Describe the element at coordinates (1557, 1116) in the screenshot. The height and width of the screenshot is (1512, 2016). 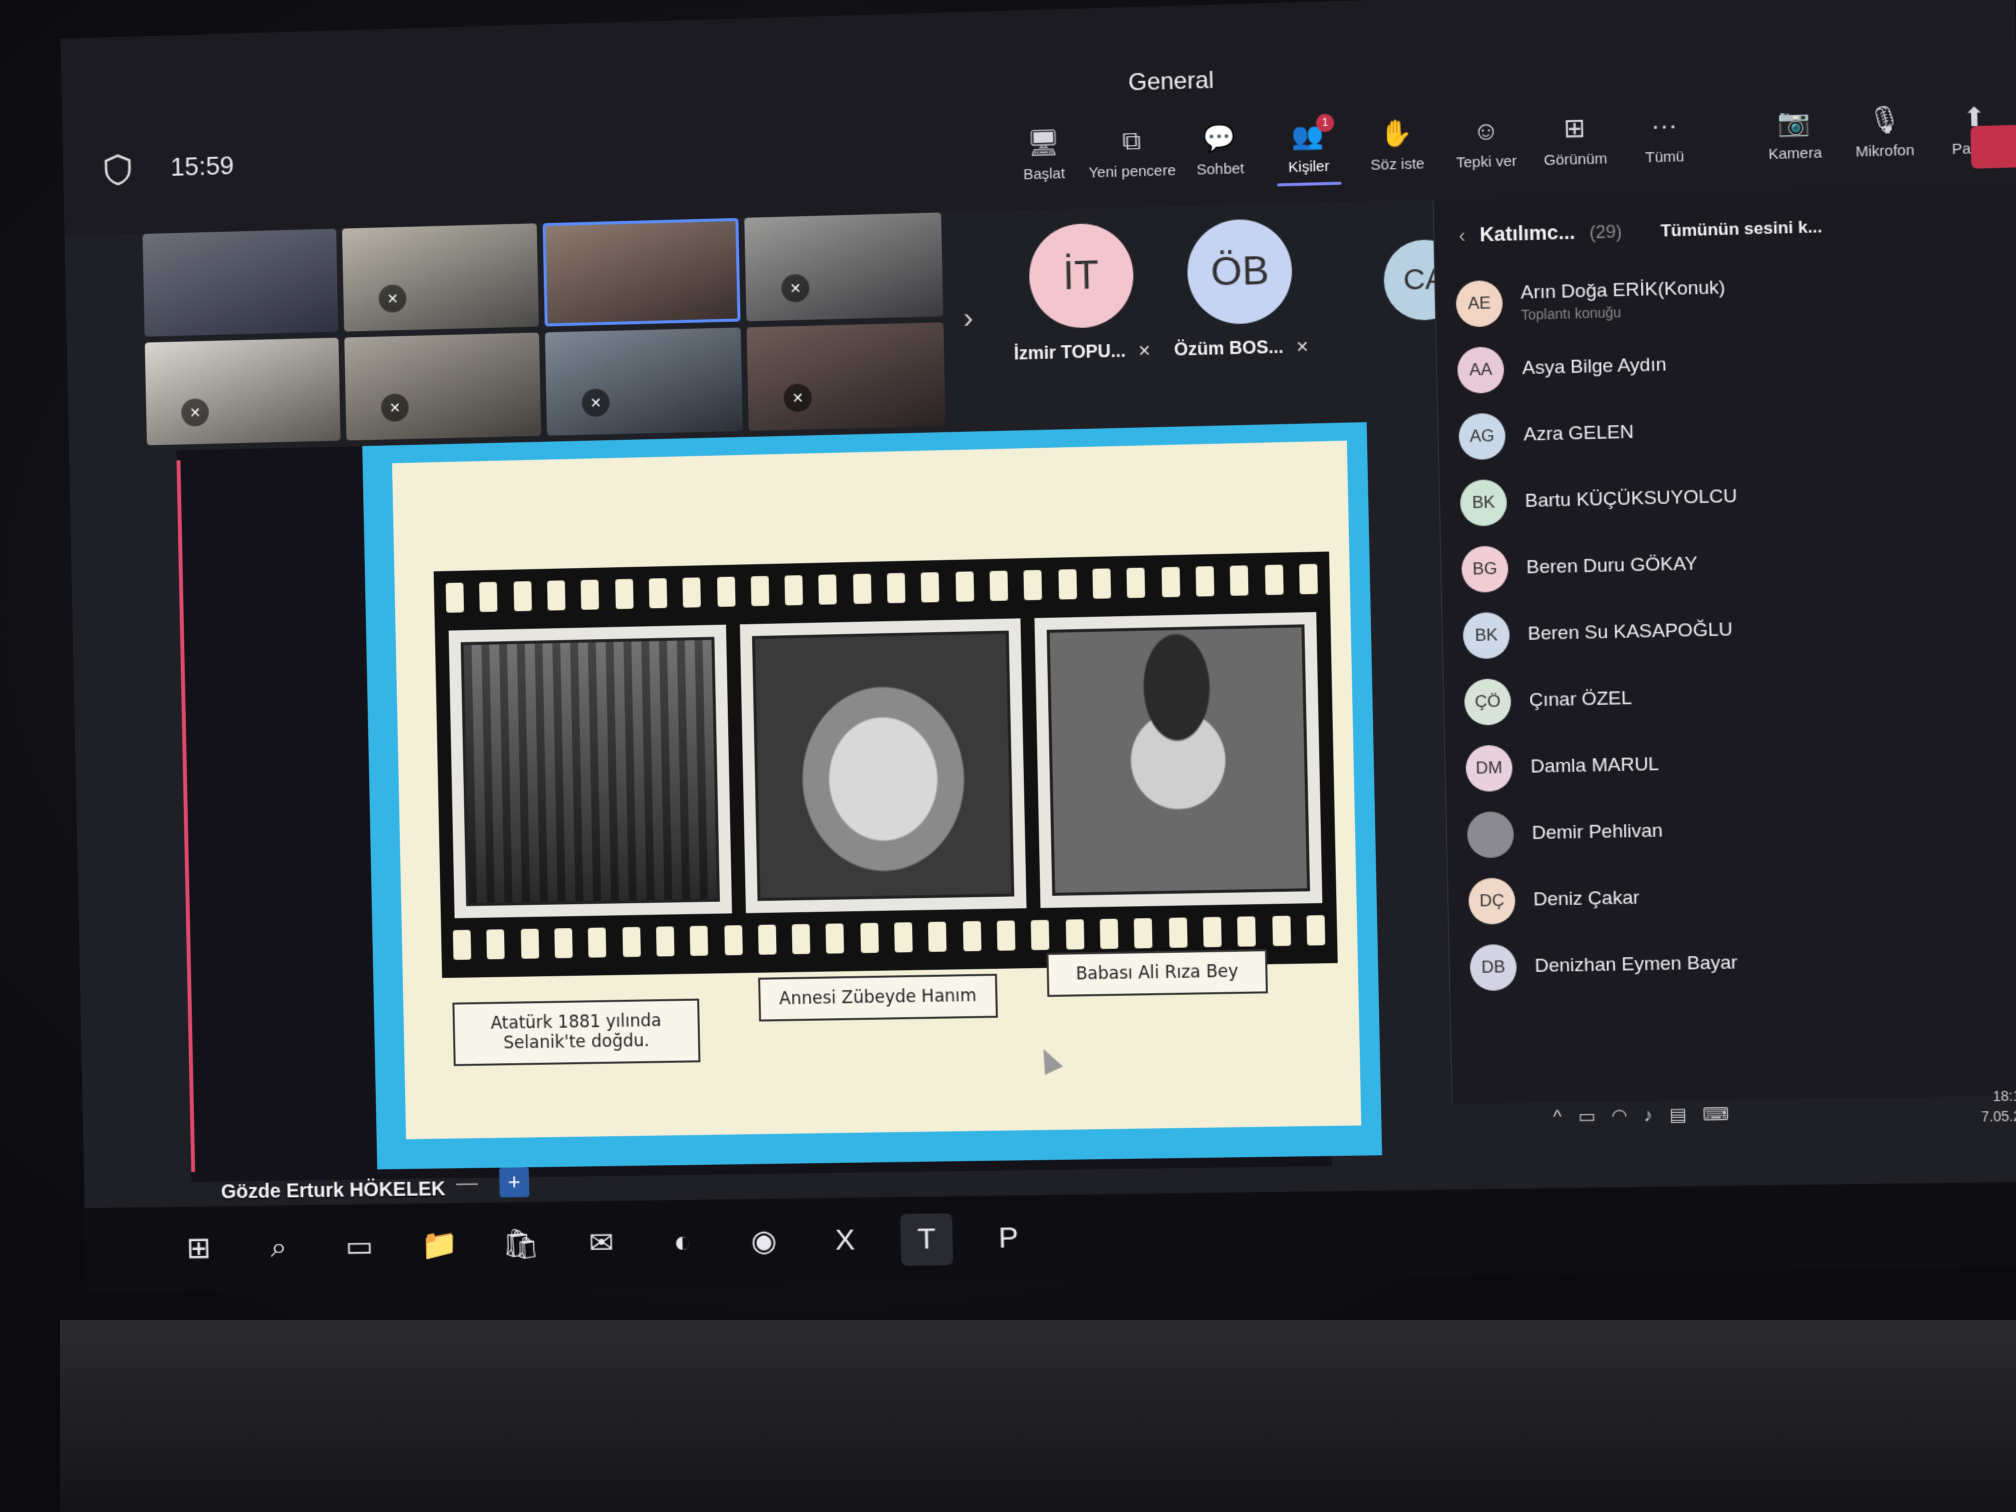
I see `chevron-up-icon: ^` at that location.